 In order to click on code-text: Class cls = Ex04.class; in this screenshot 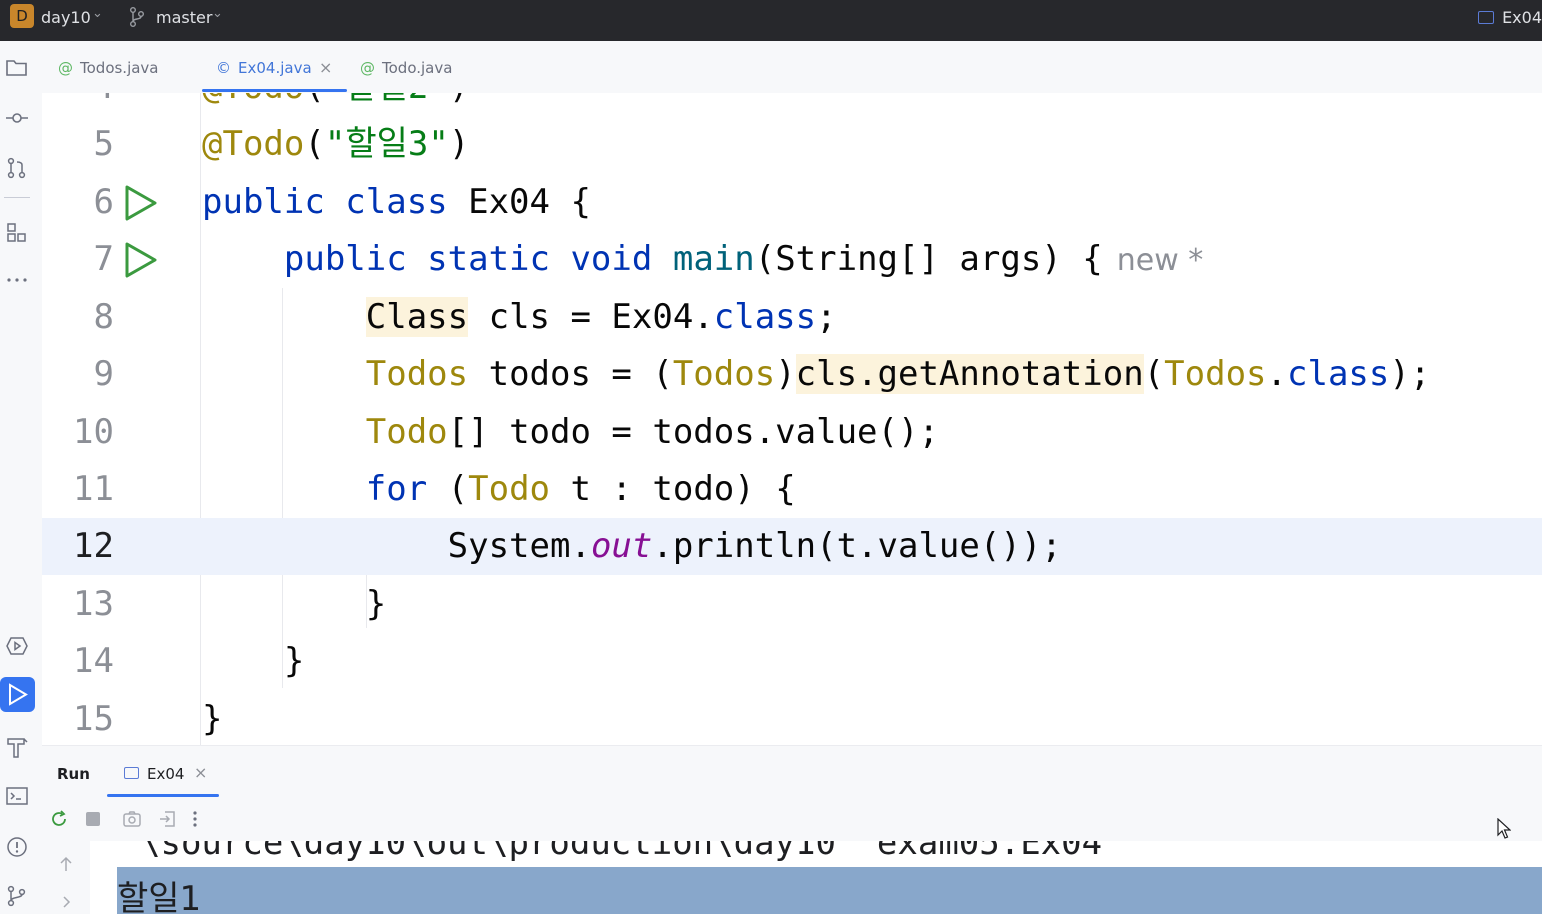, I will do `click(601, 317)`.